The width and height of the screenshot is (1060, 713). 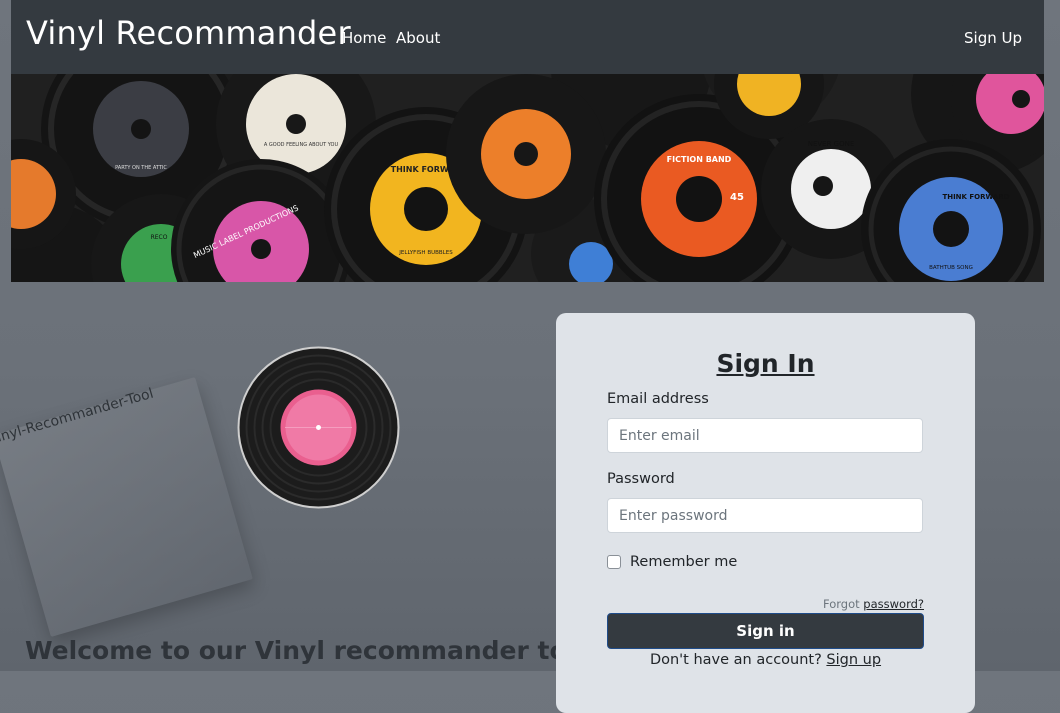 What do you see at coordinates (126, 507) in the screenshot?
I see `record-sleeve: Vinyl-Recommander-Tool` at bounding box center [126, 507].